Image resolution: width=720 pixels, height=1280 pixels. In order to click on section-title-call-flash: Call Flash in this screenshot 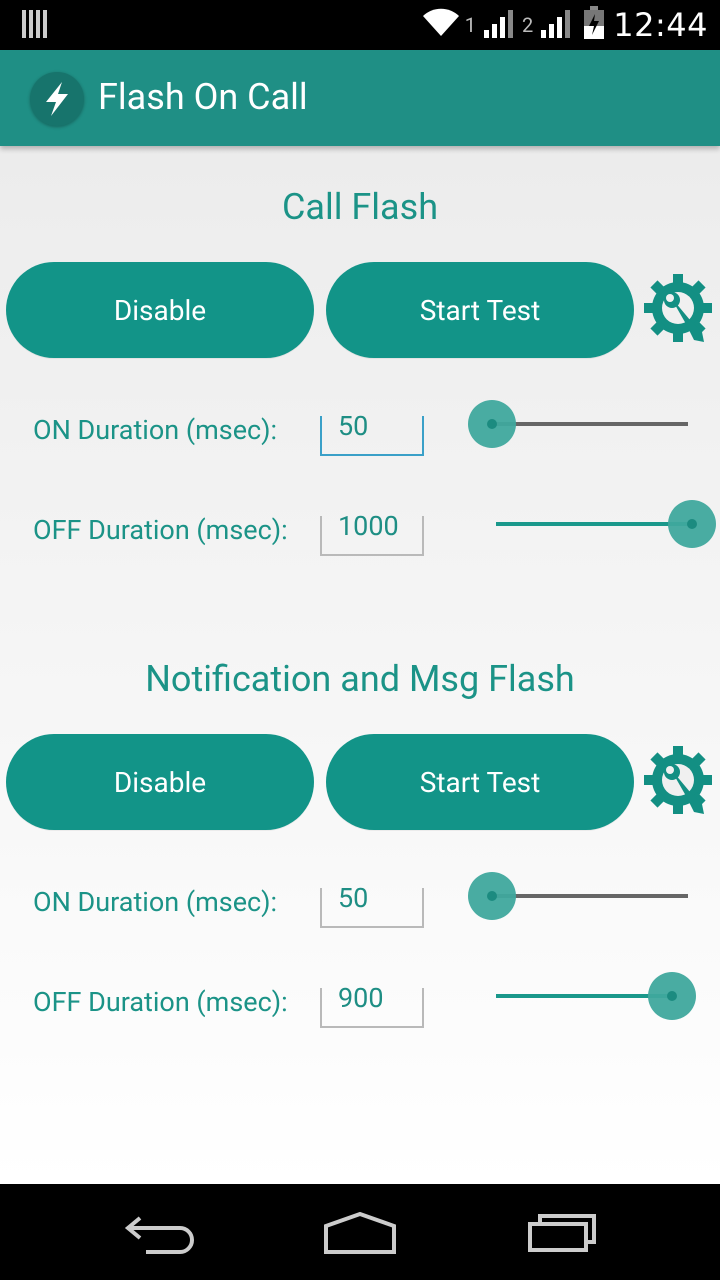, I will do `click(360, 207)`.